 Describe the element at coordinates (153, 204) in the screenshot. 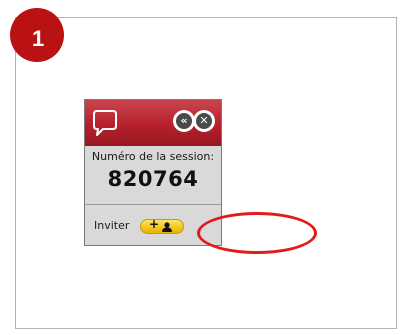

I see `divider` at that location.